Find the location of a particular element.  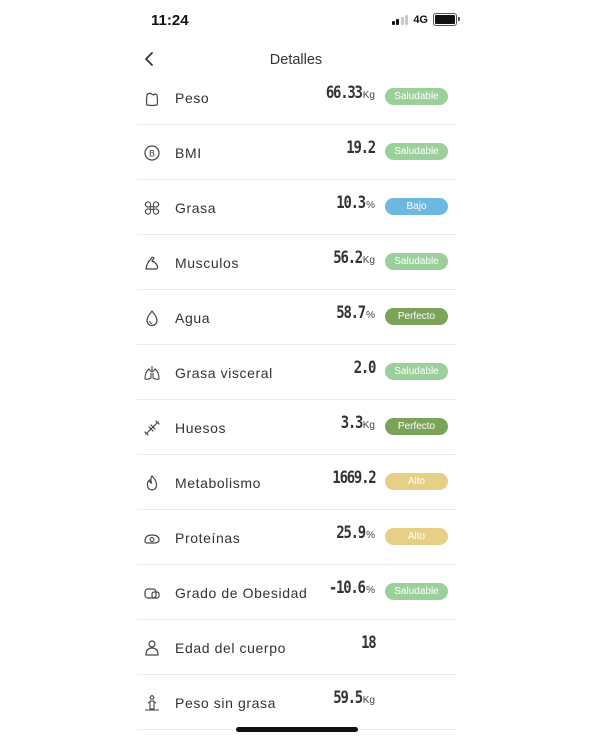

metric-row-protein: Proteínas 25.9% Alto is located at coordinates (296, 537).